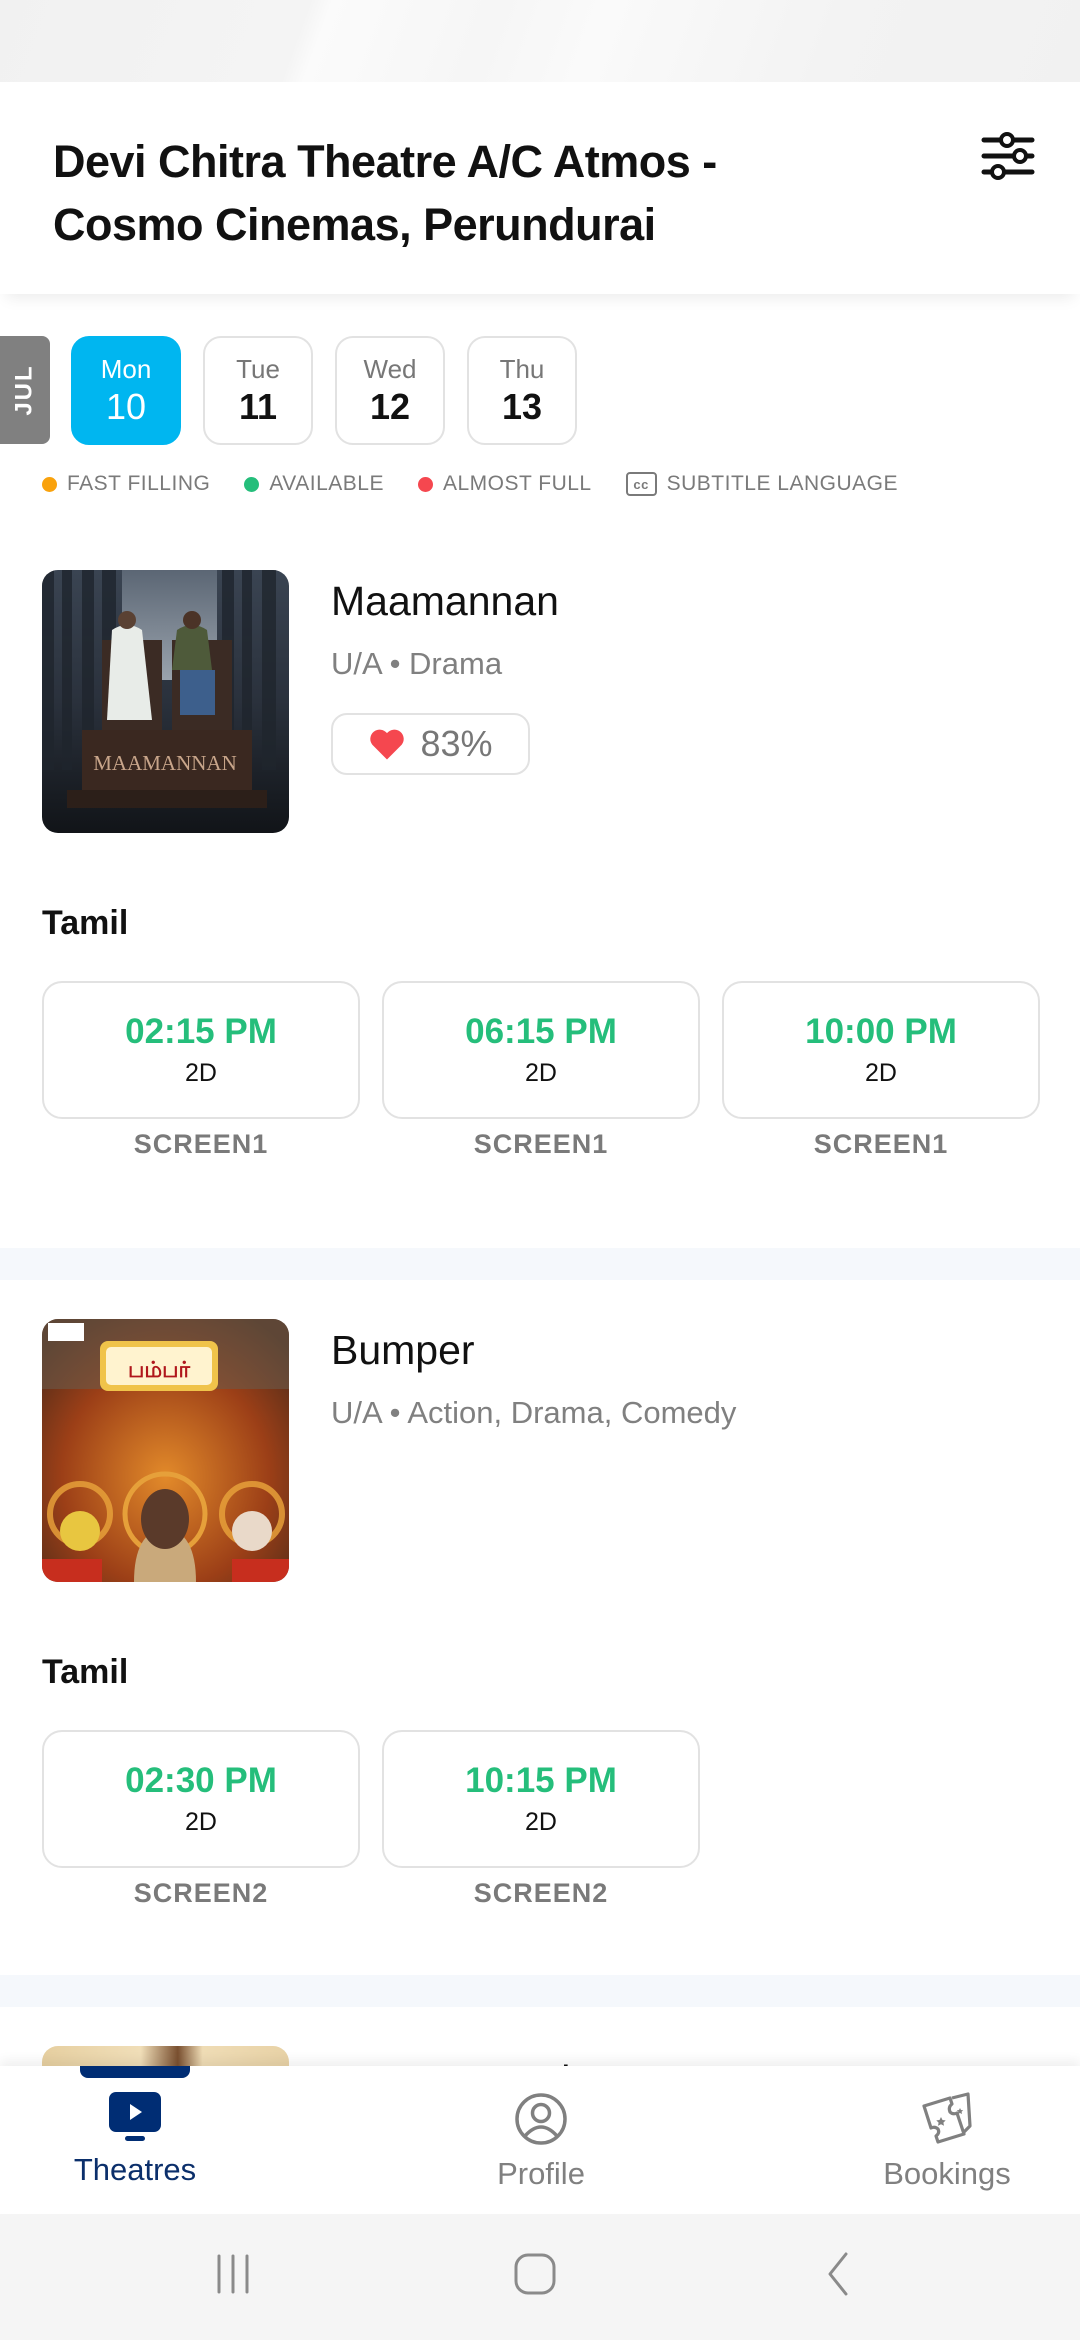 The height and width of the screenshot is (2340, 1080). I want to click on month-text: JUL, so click(24, 390).